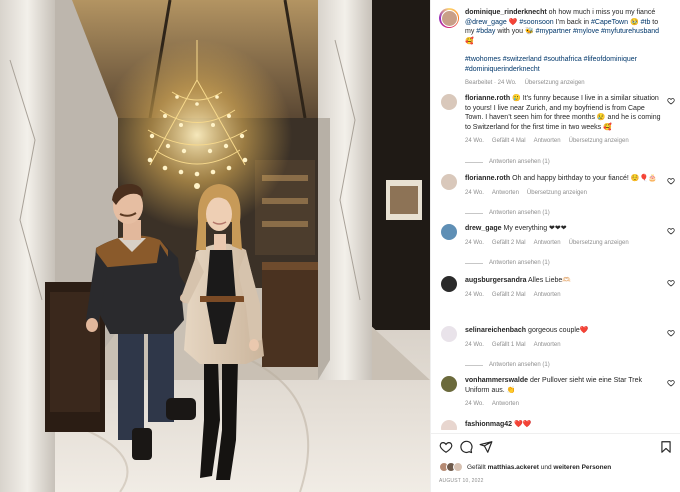 This screenshot has width=680, height=492. I want to click on caption-part: oh how much i miss you my fiancé, so click(602, 12).